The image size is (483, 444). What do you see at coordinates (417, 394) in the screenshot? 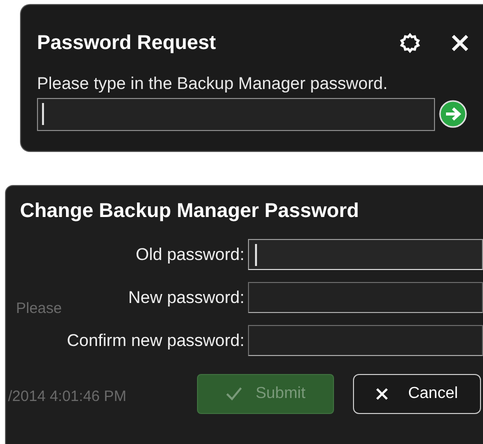
I see `cancel-button: Cancel` at bounding box center [417, 394].